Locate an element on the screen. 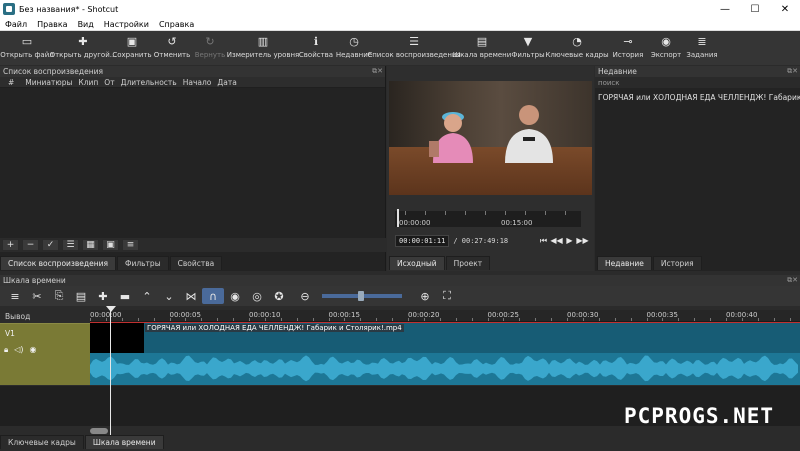 The height and width of the screenshot is (451, 800). timeline-playhead is located at coordinates (110, 372).